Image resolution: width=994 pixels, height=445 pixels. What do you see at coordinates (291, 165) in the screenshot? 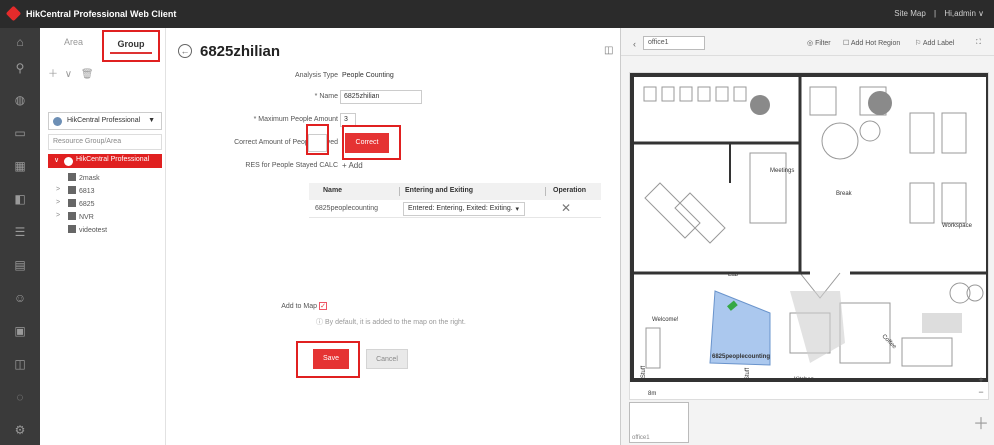
I see `res-label: RES for People Stayed CALC` at bounding box center [291, 165].